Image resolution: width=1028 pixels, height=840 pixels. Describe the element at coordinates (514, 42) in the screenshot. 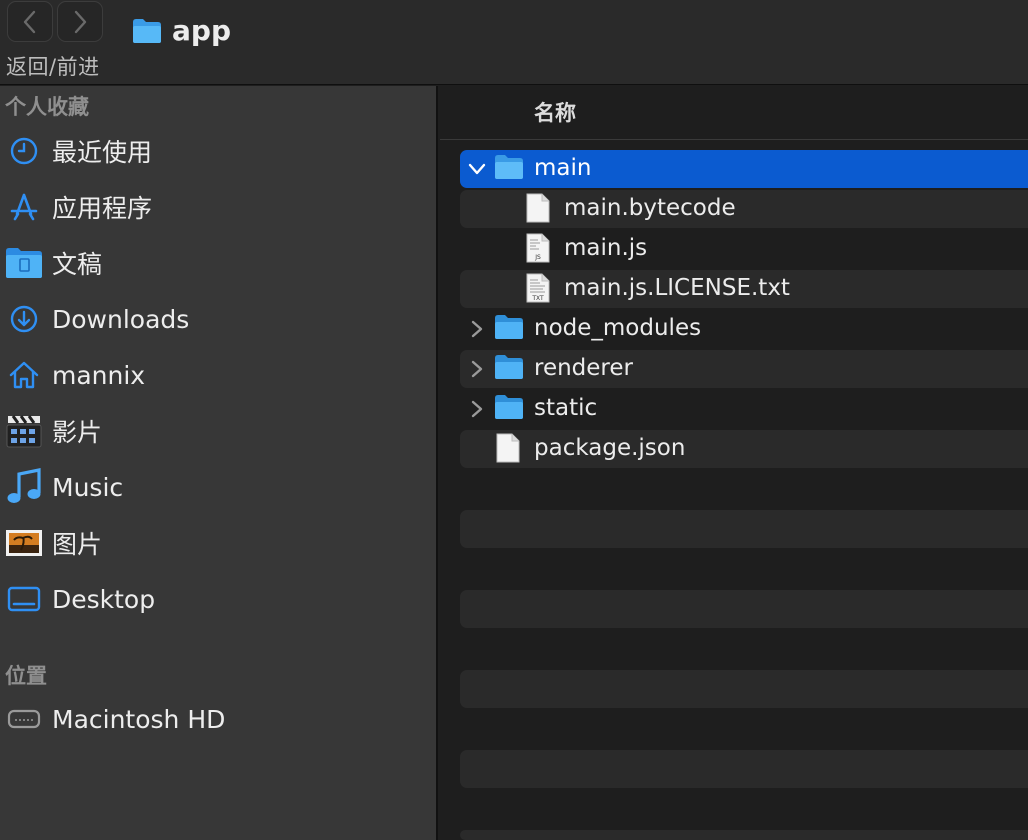

I see `toolbar: 返回/前进 app` at that location.